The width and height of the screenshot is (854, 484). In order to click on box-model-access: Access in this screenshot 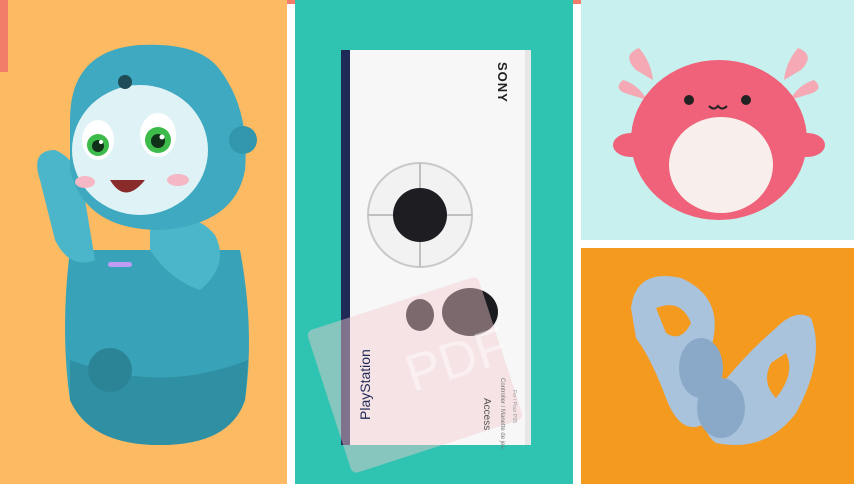, I will do `click(486, 414)`.